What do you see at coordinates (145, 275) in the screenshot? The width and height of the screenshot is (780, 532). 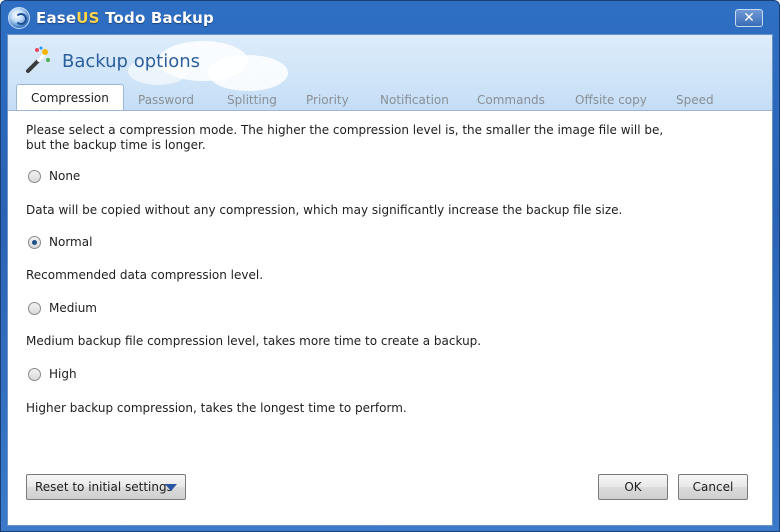 I see `option-normal-description: Recommended data compression level.` at bounding box center [145, 275].